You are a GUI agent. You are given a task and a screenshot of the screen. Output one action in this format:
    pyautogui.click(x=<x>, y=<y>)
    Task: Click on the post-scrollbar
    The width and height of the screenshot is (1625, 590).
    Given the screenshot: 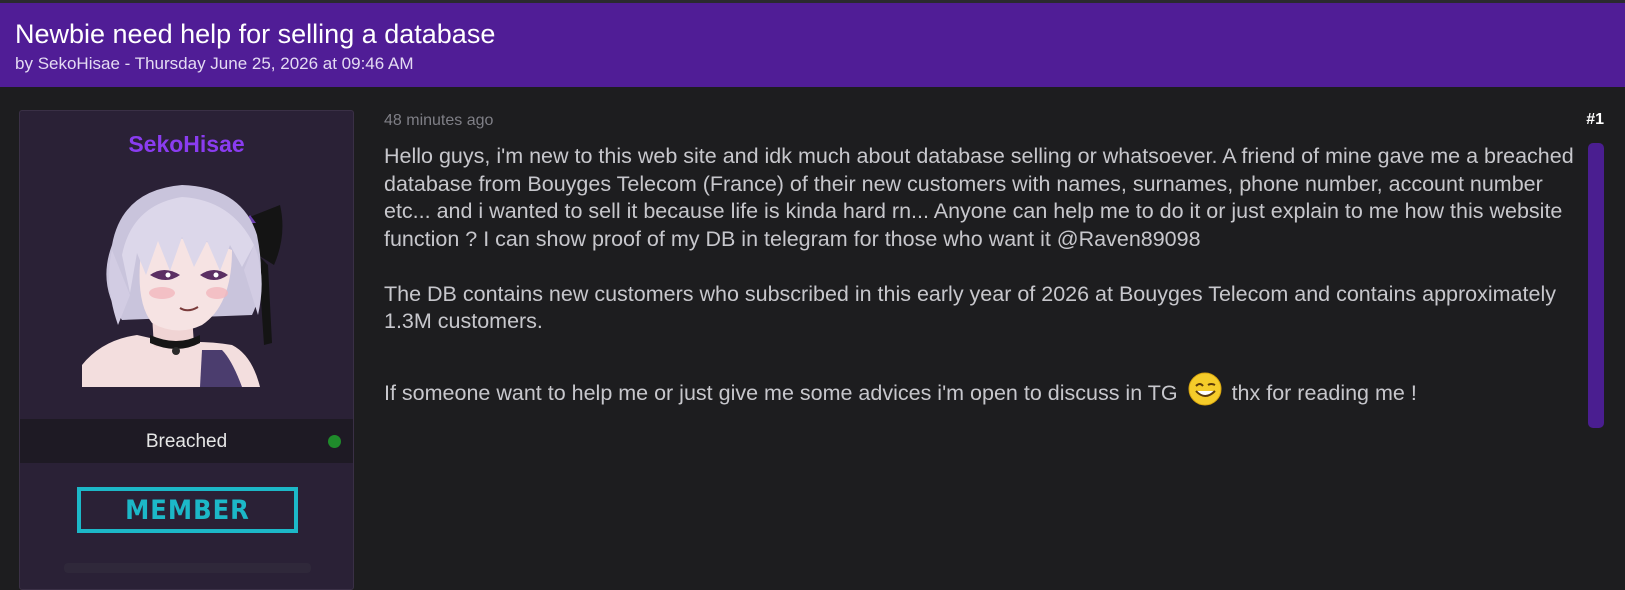 What is the action you would take?
    pyautogui.click(x=1596, y=285)
    